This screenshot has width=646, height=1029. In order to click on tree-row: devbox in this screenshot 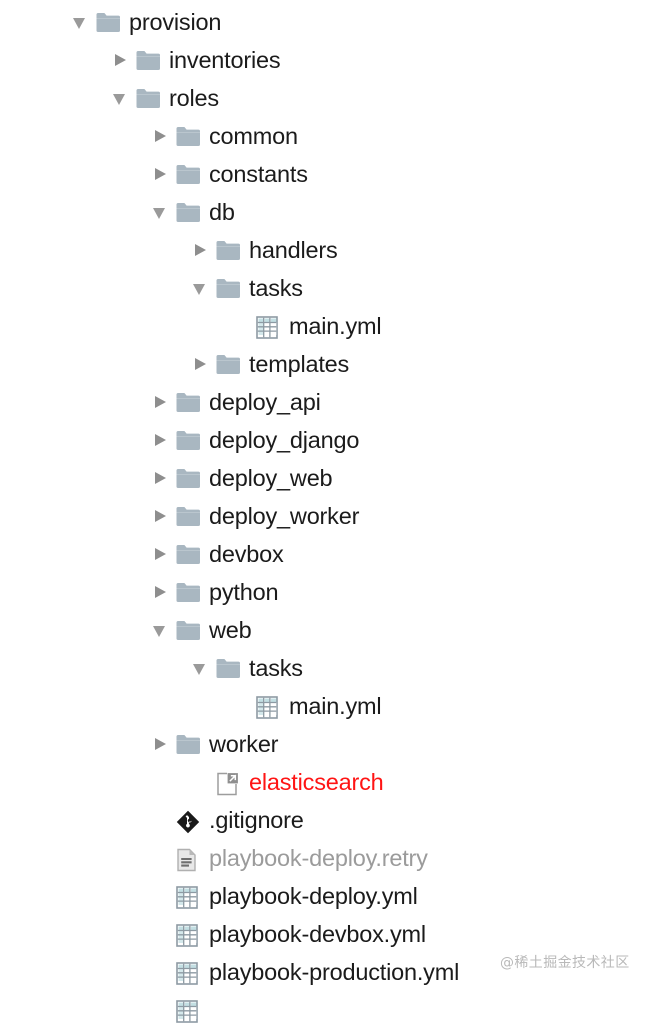, I will do `click(323, 554)`.